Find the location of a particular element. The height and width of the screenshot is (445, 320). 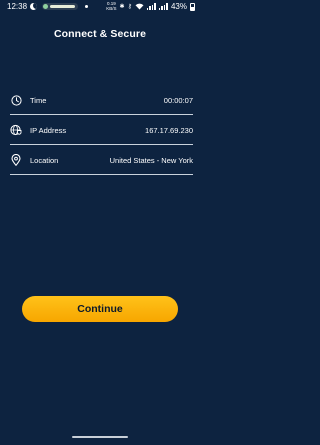

notification-dot-icon is located at coordinates (87, 6).